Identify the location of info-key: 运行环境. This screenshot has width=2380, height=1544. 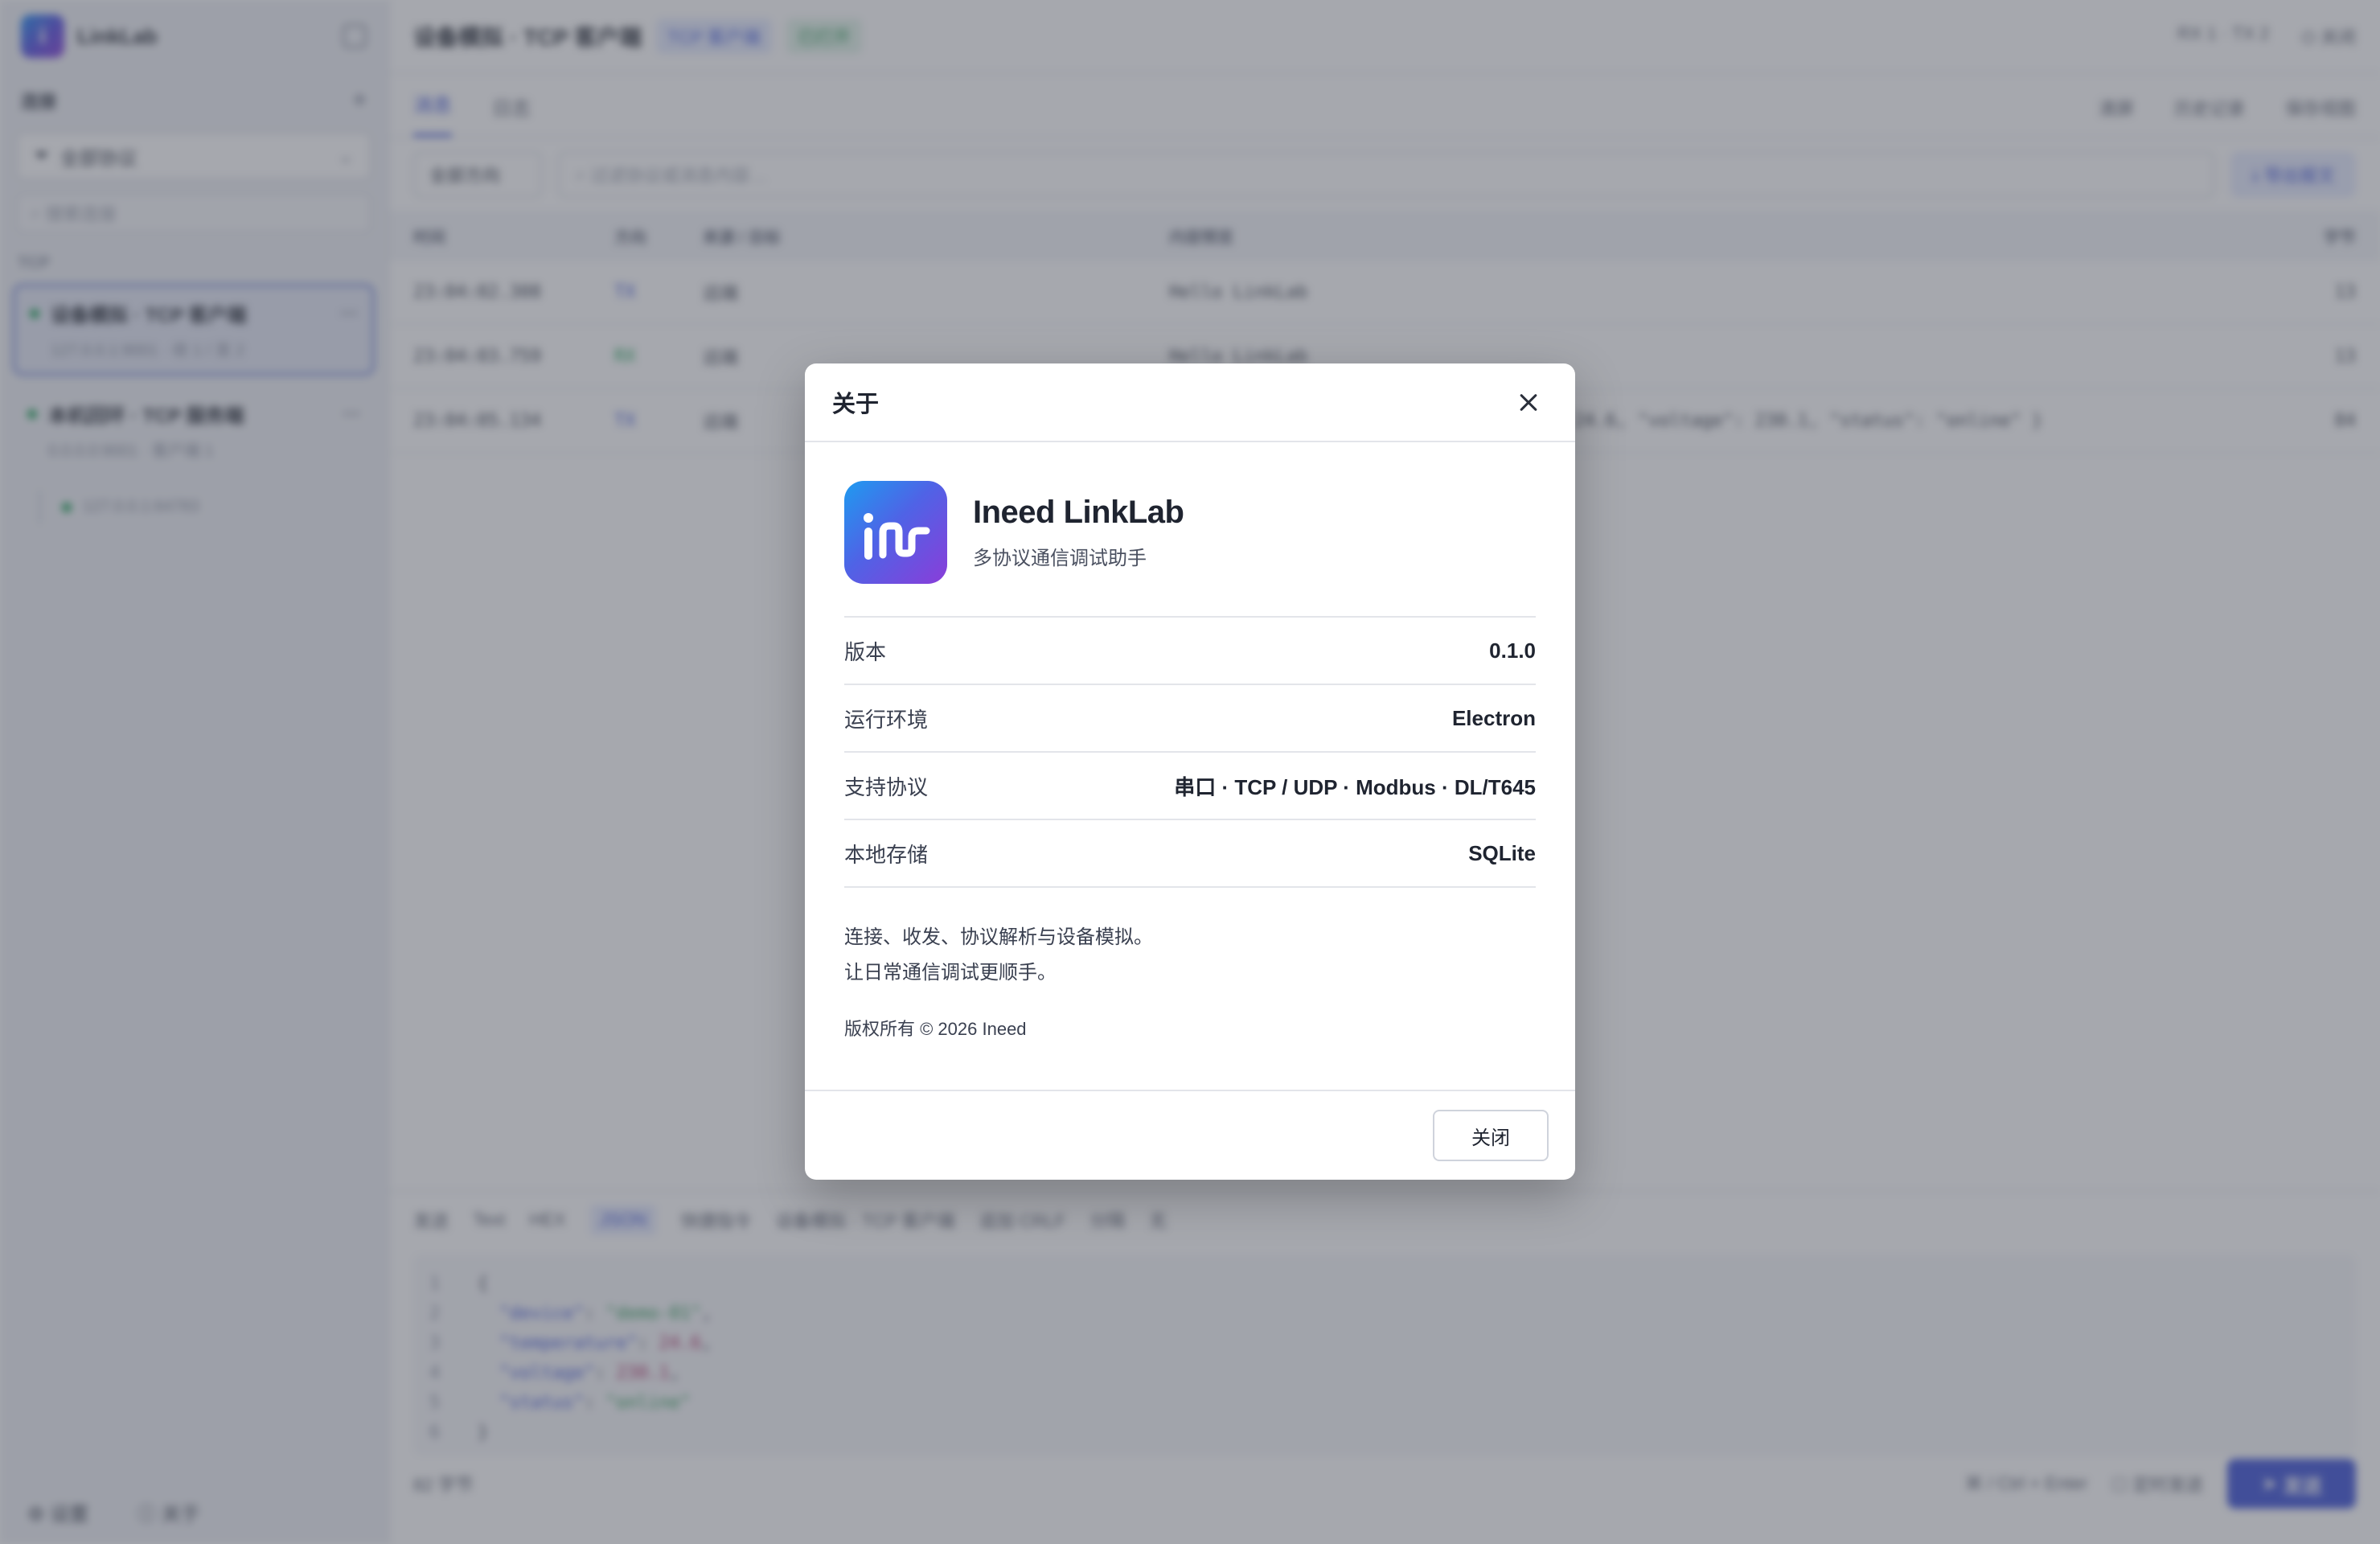
(886, 719).